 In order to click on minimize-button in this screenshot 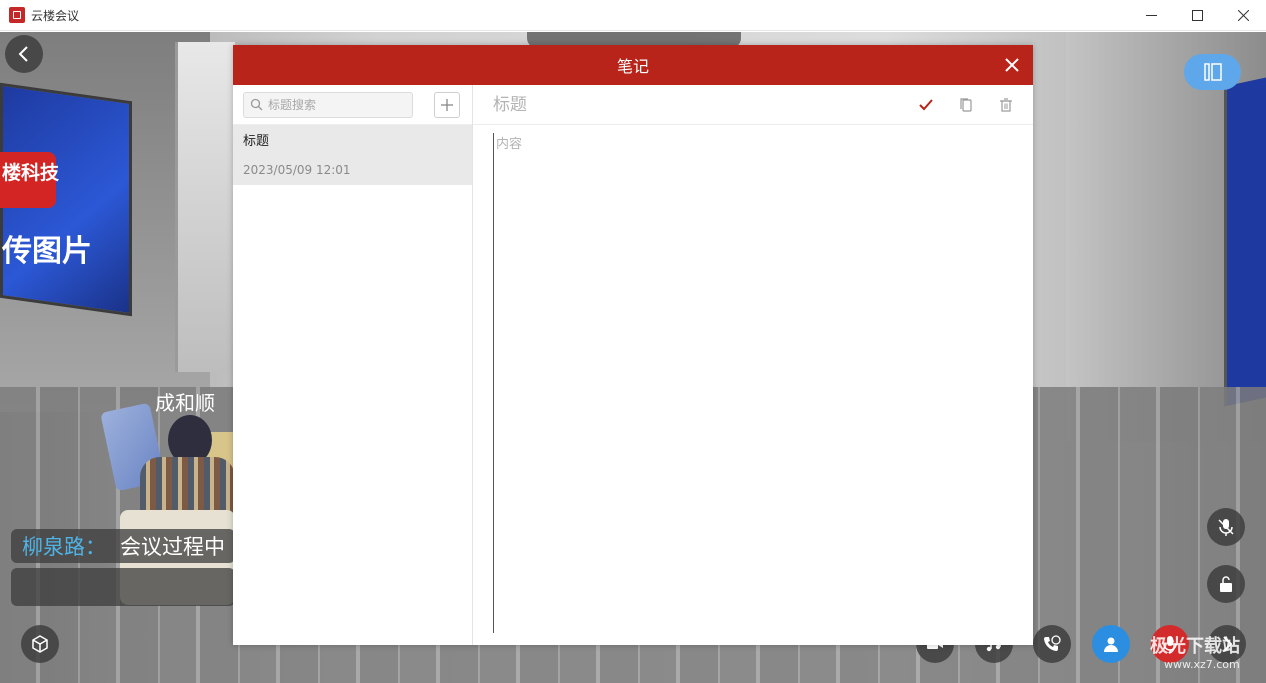, I will do `click(1151, 15)`.